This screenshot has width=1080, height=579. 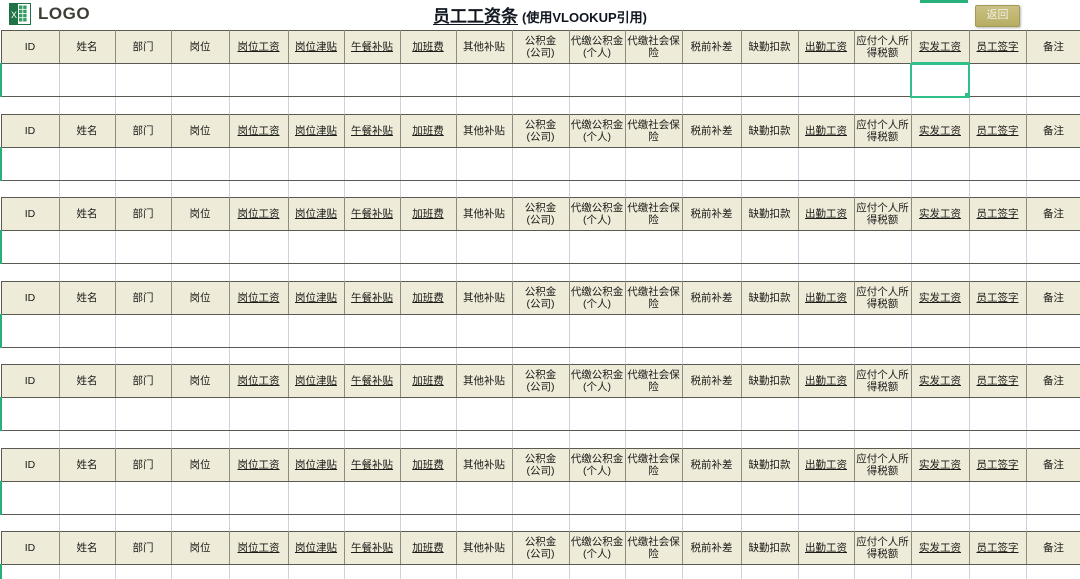 I want to click on column-header: 员工签字, so click(x=997, y=214).